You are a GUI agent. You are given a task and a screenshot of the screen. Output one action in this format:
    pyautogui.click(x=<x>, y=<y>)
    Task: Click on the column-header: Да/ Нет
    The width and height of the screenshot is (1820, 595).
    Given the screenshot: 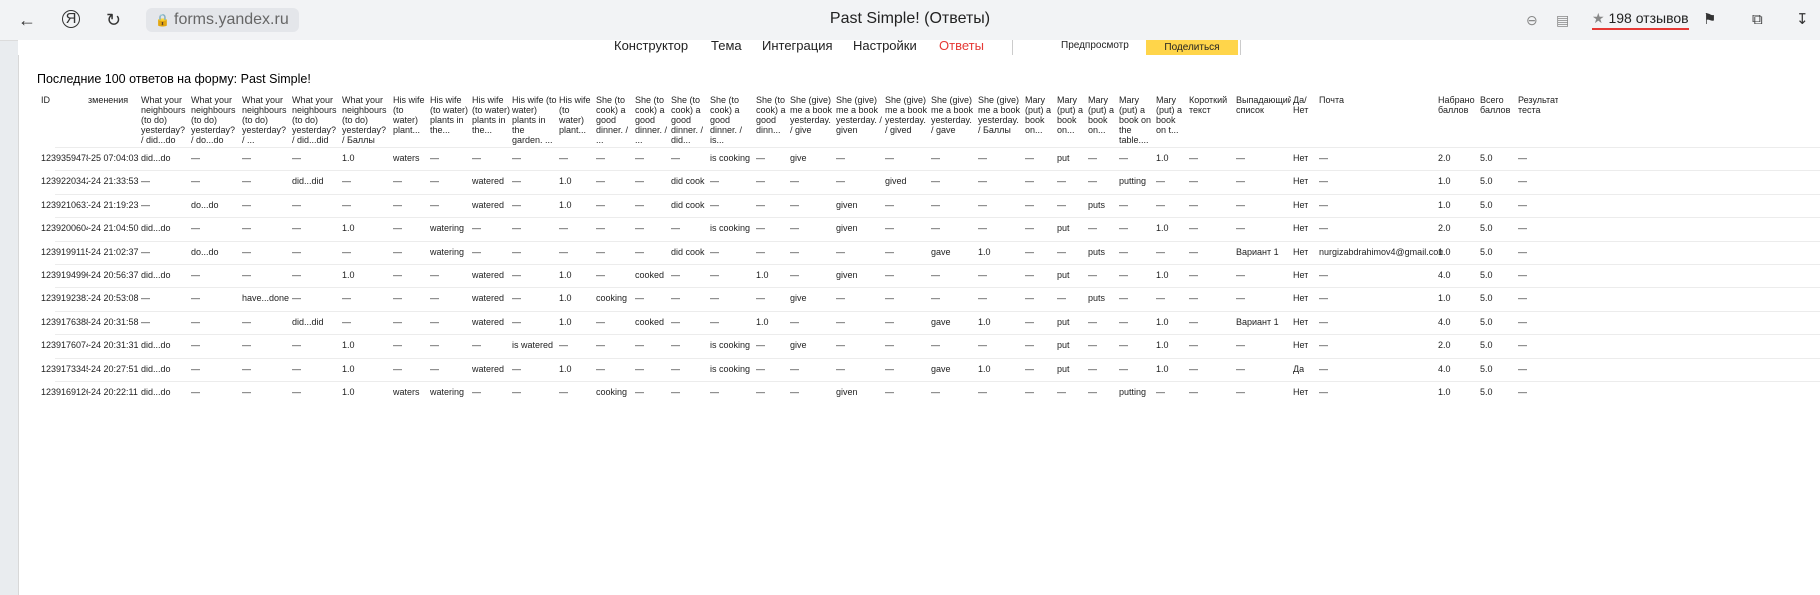 What is the action you would take?
    pyautogui.click(x=1305, y=105)
    